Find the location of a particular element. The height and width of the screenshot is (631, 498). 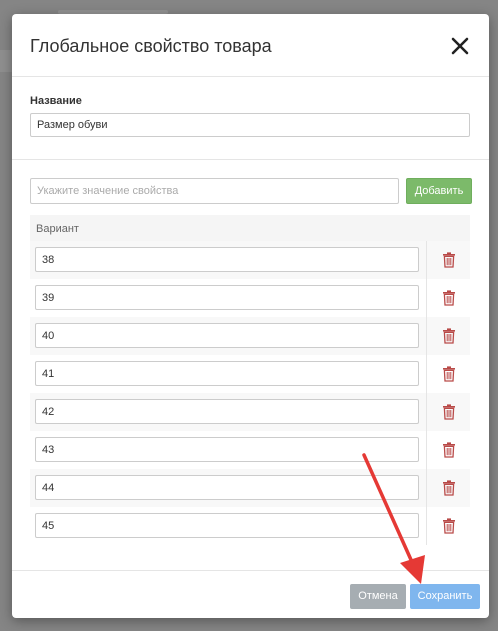

cancel-button: Отмена is located at coordinates (378, 596).